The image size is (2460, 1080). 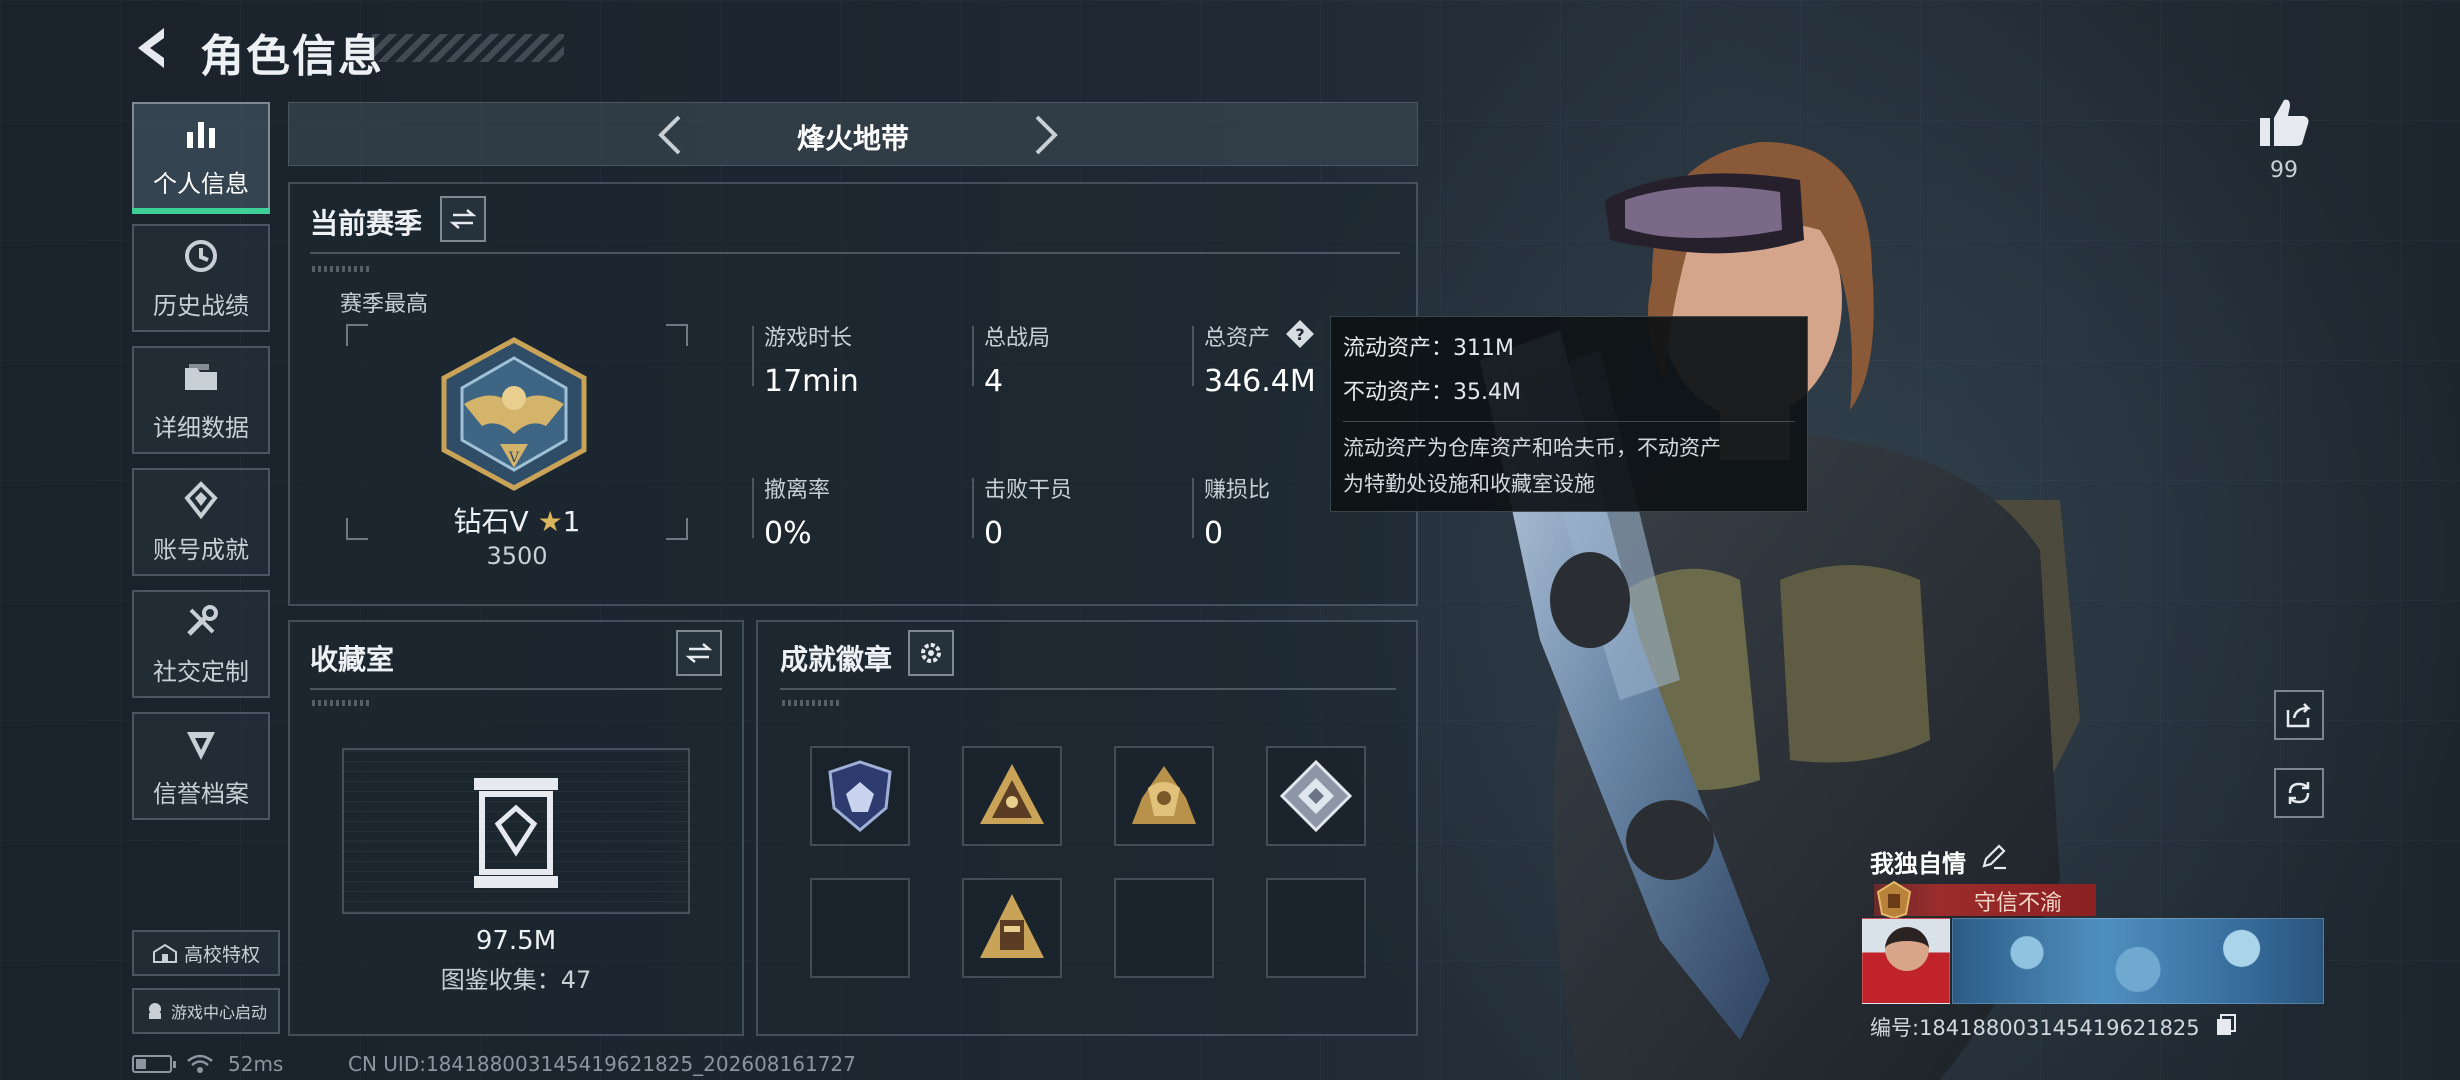 I want to click on nav-label: 信誉档案, so click(x=201, y=793).